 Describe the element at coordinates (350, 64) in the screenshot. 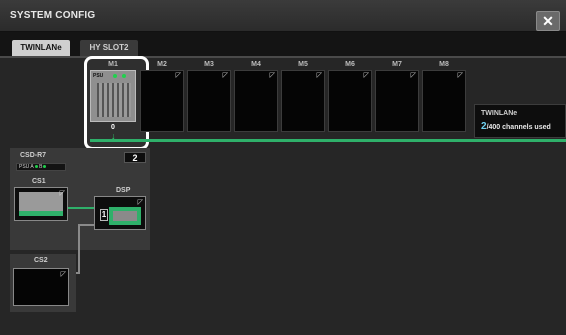

I see `slot-label-m6: M6` at that location.